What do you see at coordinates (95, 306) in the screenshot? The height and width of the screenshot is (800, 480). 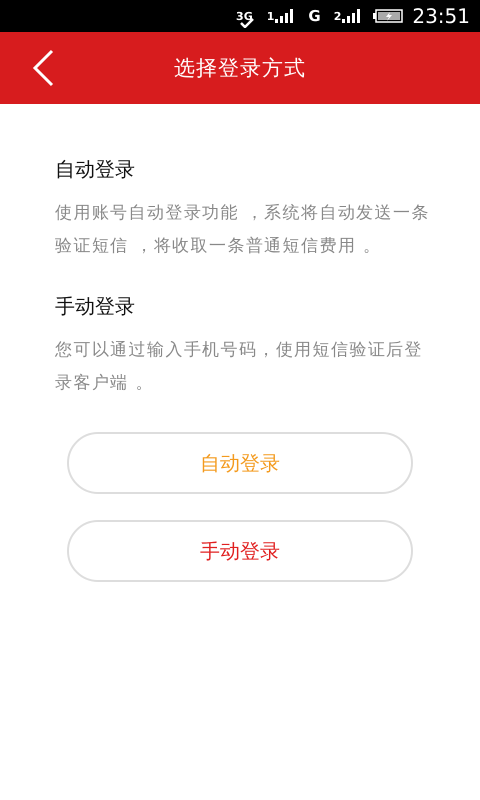 I see `section-title: 手动登录` at bounding box center [95, 306].